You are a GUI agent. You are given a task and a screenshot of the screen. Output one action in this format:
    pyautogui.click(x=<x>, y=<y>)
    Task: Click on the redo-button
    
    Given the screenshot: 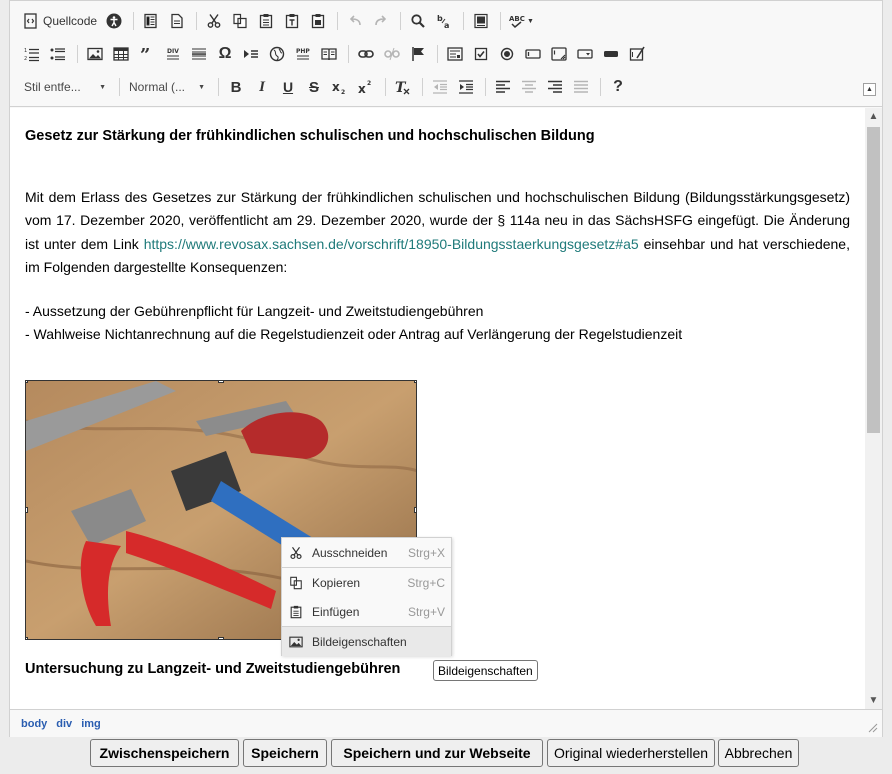 What is the action you would take?
    pyautogui.click(x=381, y=21)
    